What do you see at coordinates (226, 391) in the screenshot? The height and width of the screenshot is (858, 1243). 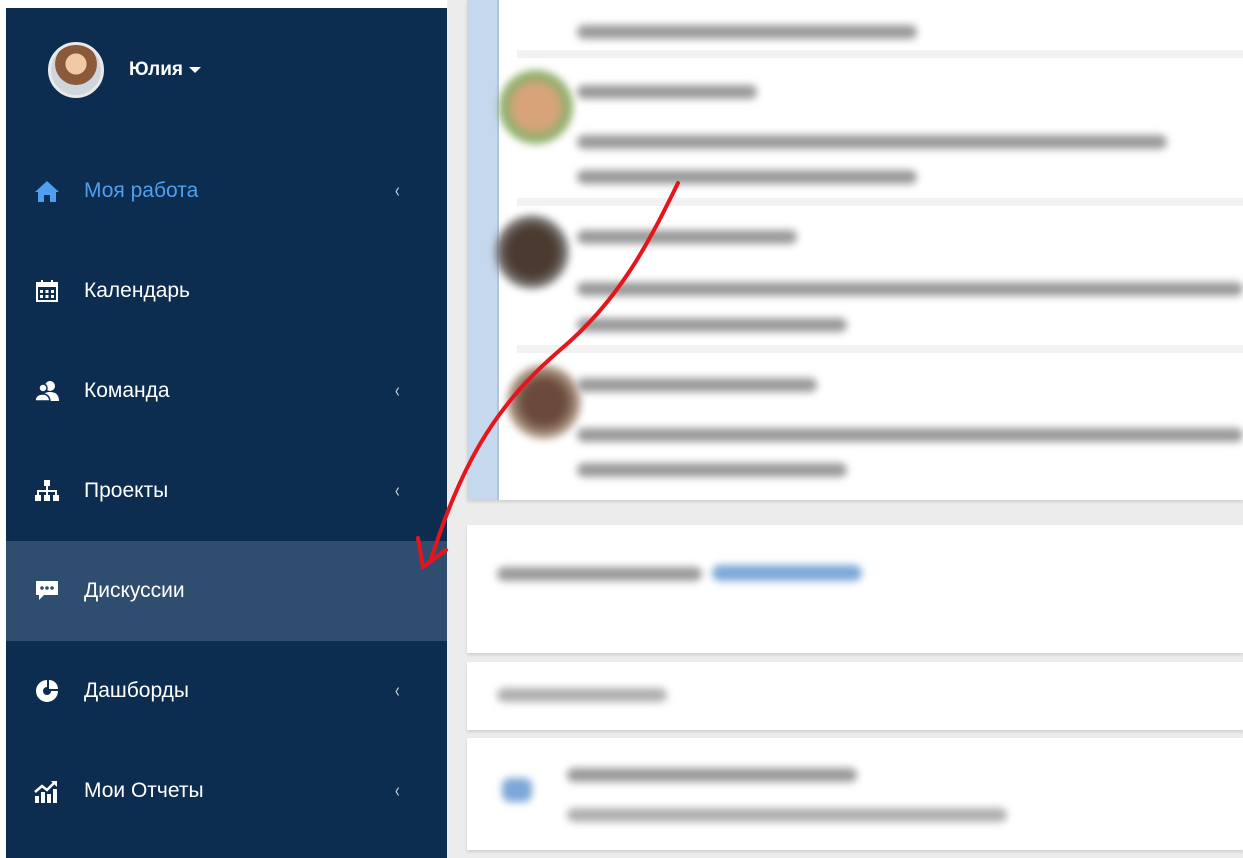 I see `sidebar-item-team: Команда ‹` at bounding box center [226, 391].